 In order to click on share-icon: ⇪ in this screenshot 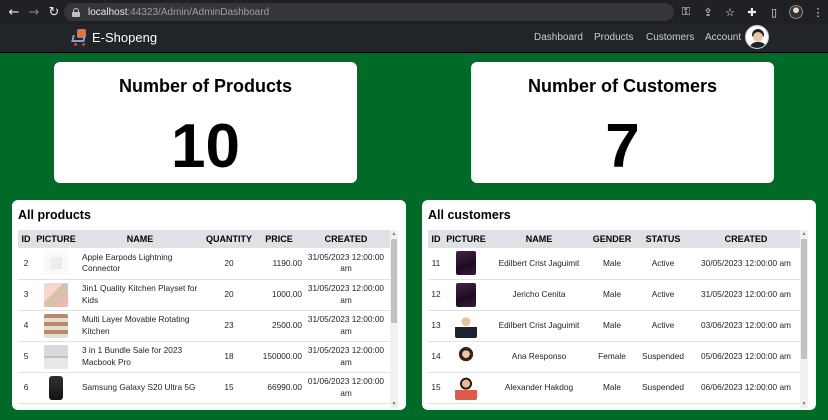, I will do `click(708, 12)`.